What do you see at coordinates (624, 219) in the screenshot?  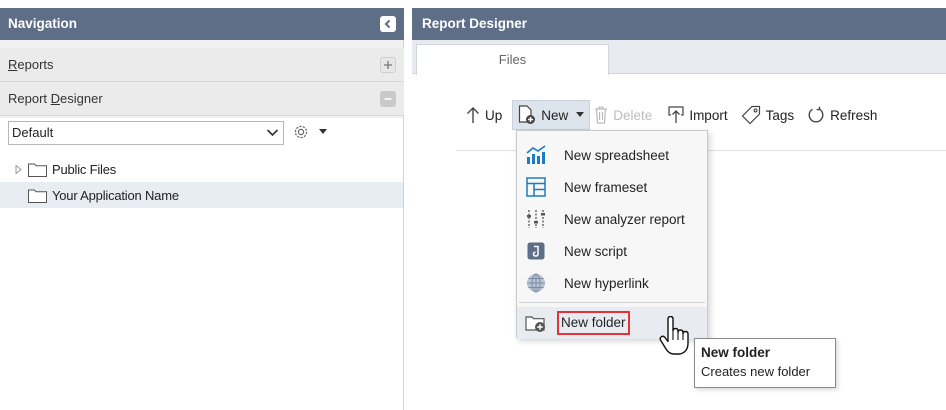 I see `menu-item-label: New analyzer report` at bounding box center [624, 219].